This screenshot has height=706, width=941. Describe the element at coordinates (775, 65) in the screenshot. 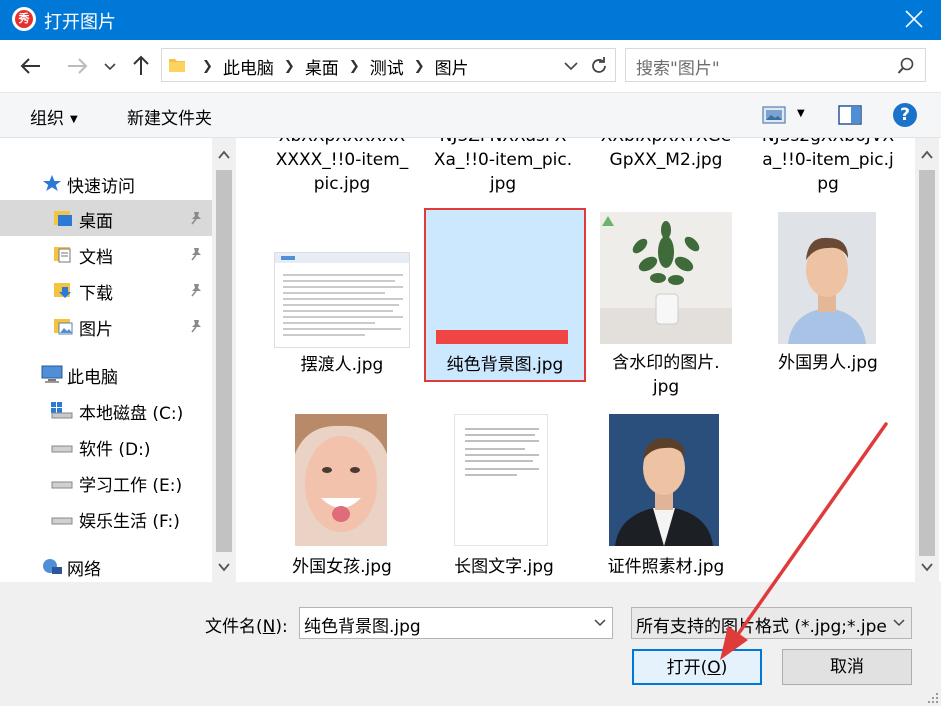

I see `search-input: 搜索"图片"` at that location.